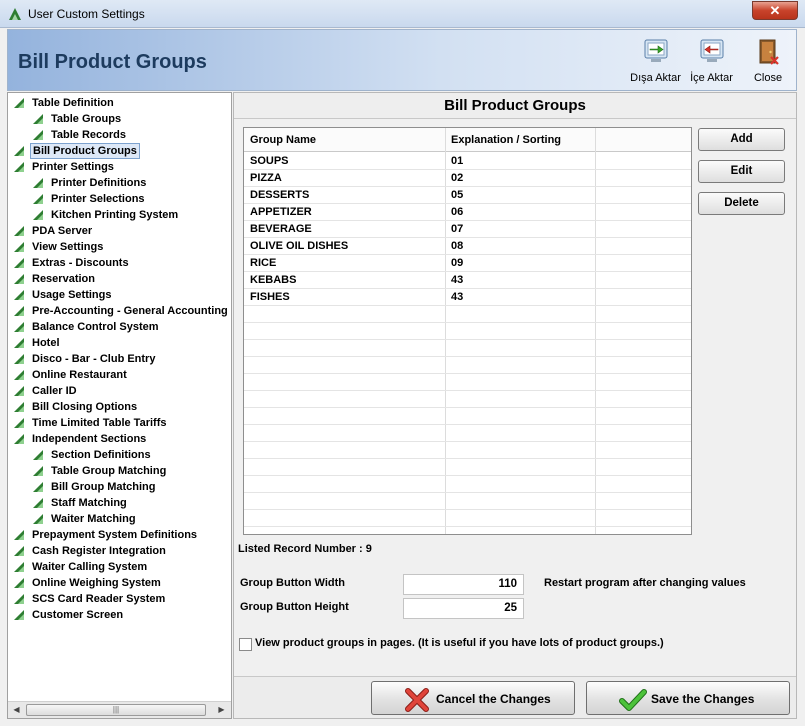 This screenshot has height=726, width=805. I want to click on cell-explanation: 08, so click(457, 246).